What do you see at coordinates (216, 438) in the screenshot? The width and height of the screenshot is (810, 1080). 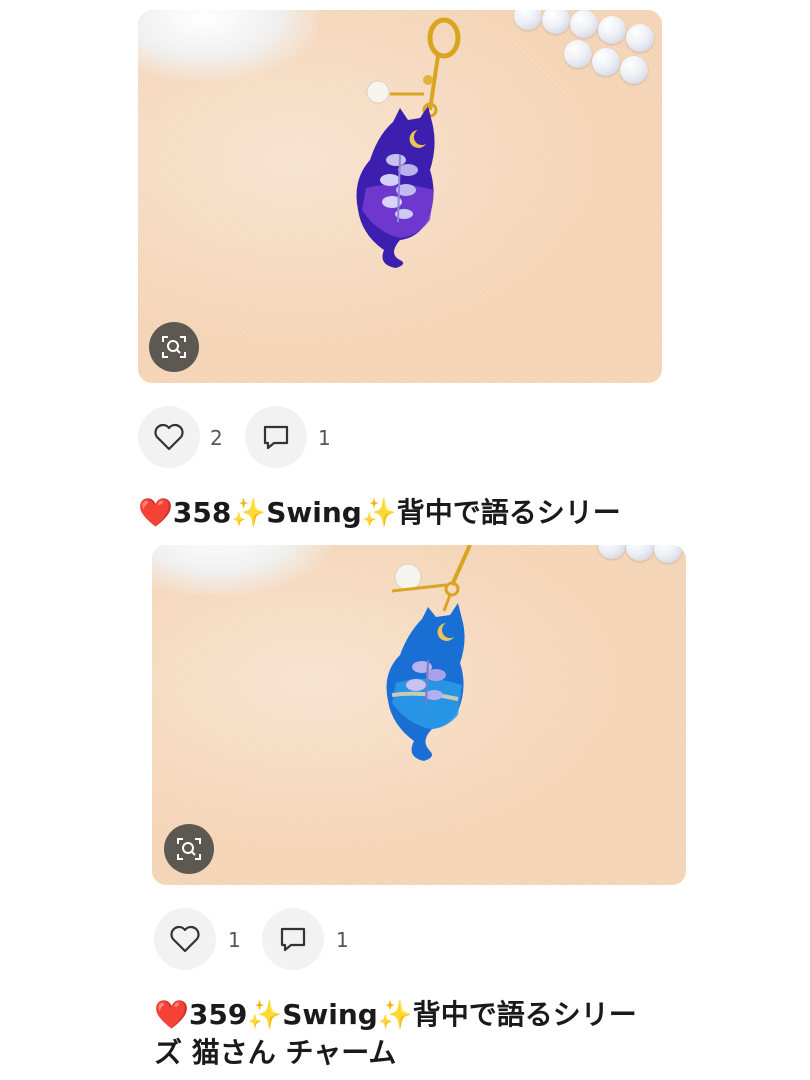 I see `like-count: 2` at bounding box center [216, 438].